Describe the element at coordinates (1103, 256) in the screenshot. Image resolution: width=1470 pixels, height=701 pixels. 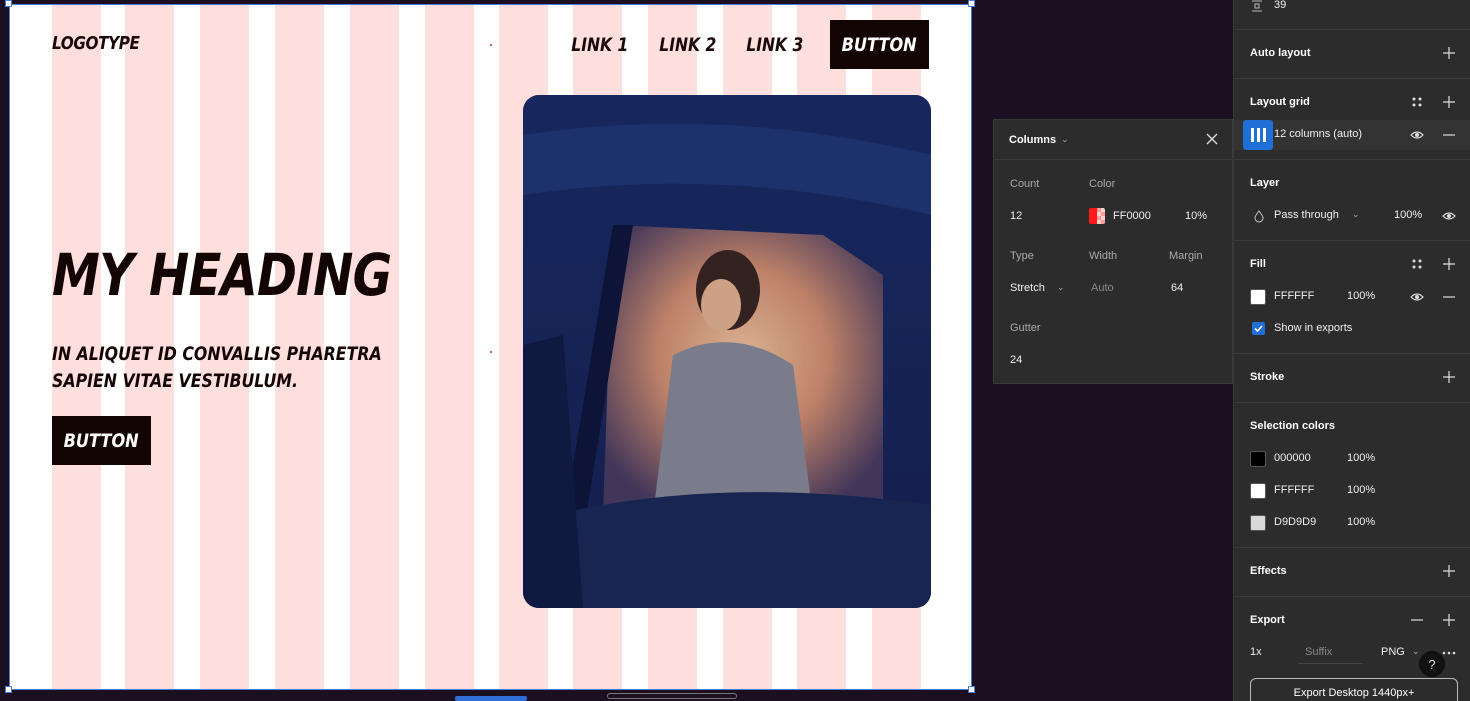
I see `width-label: Width` at that location.